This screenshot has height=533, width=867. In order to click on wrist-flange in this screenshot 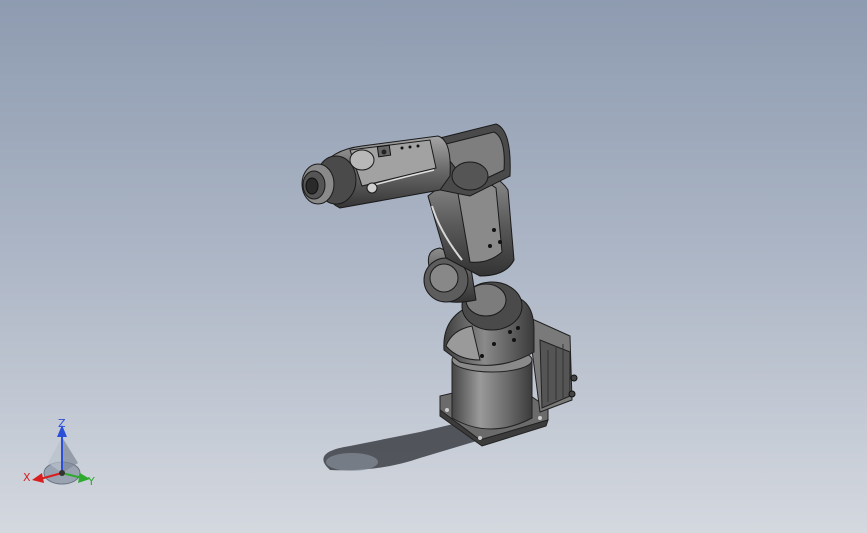, I will do `click(329, 180)`.